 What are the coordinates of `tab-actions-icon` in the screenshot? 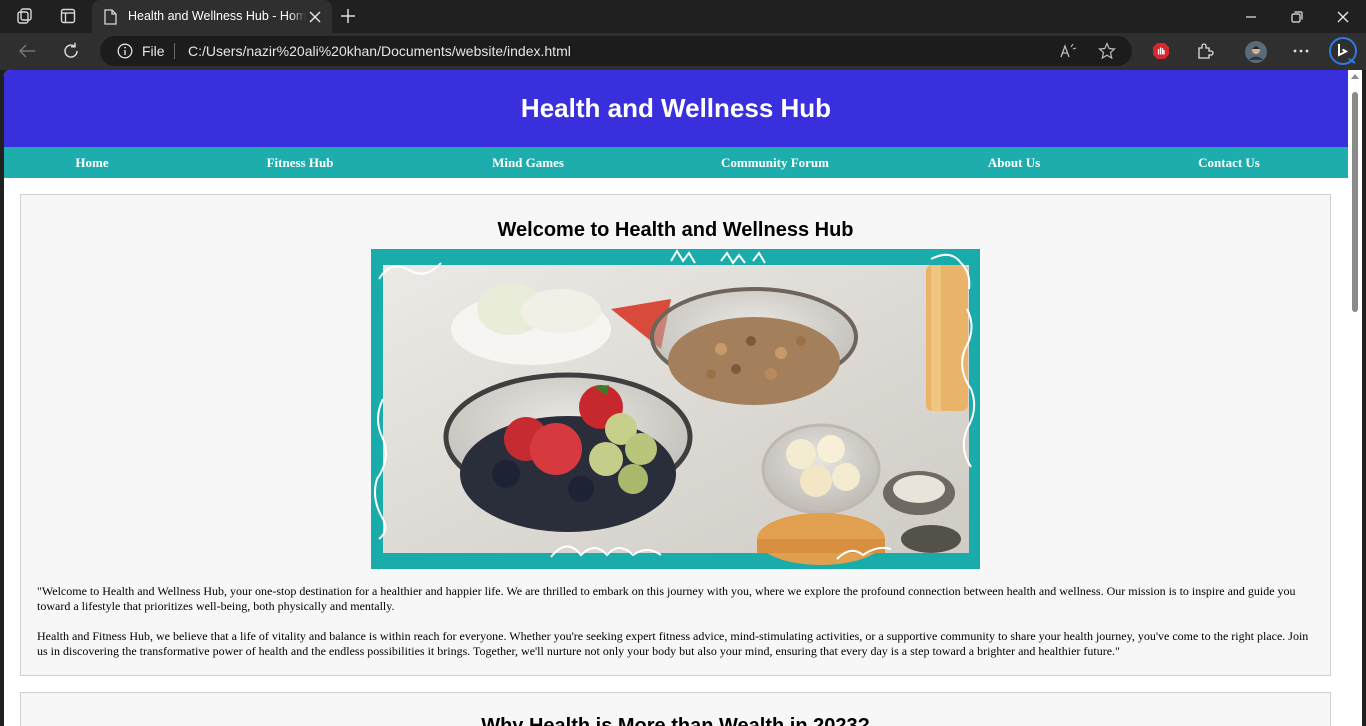 It's located at (68, 16).